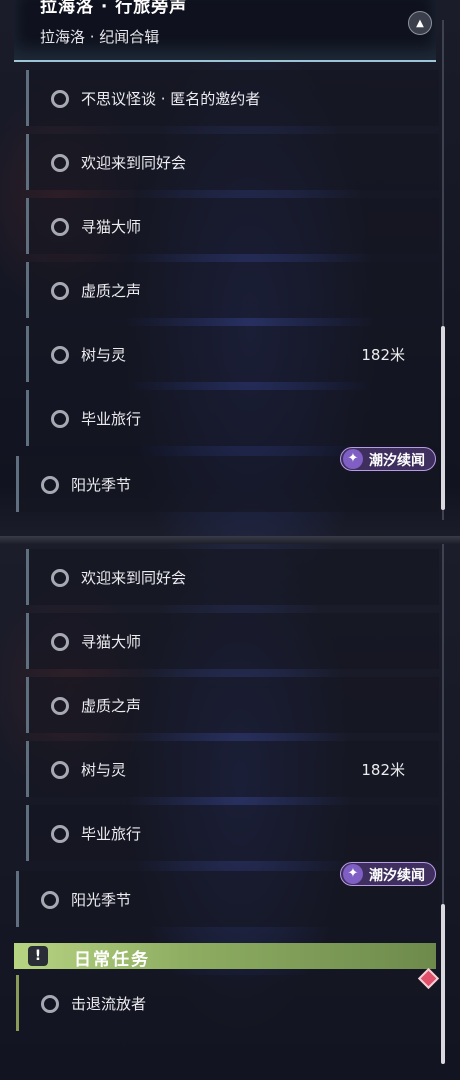 The image size is (460, 1080). Describe the element at coordinates (230, 540) in the screenshot. I see `screenshot-divider` at that location.